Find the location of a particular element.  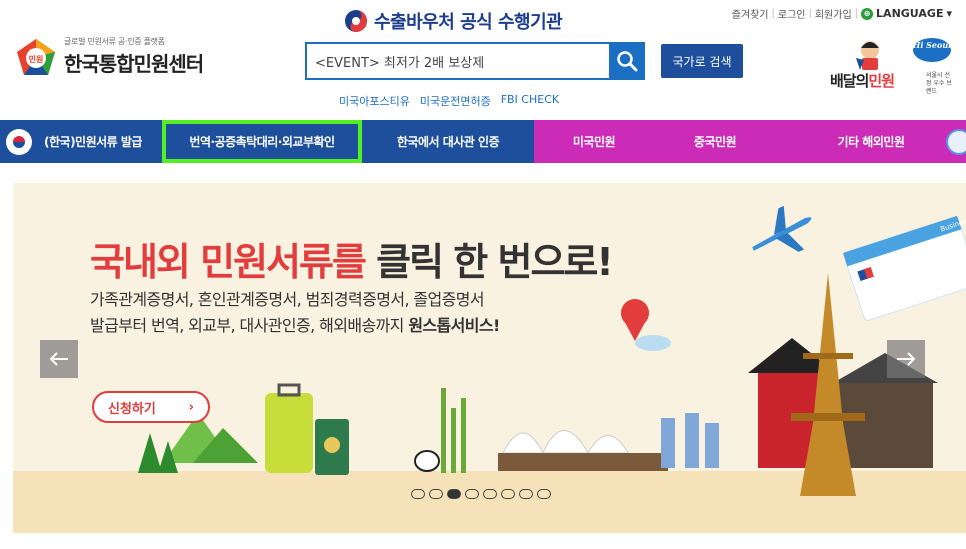

logo-pentagon-icon: 민원 is located at coordinates (36, 57).